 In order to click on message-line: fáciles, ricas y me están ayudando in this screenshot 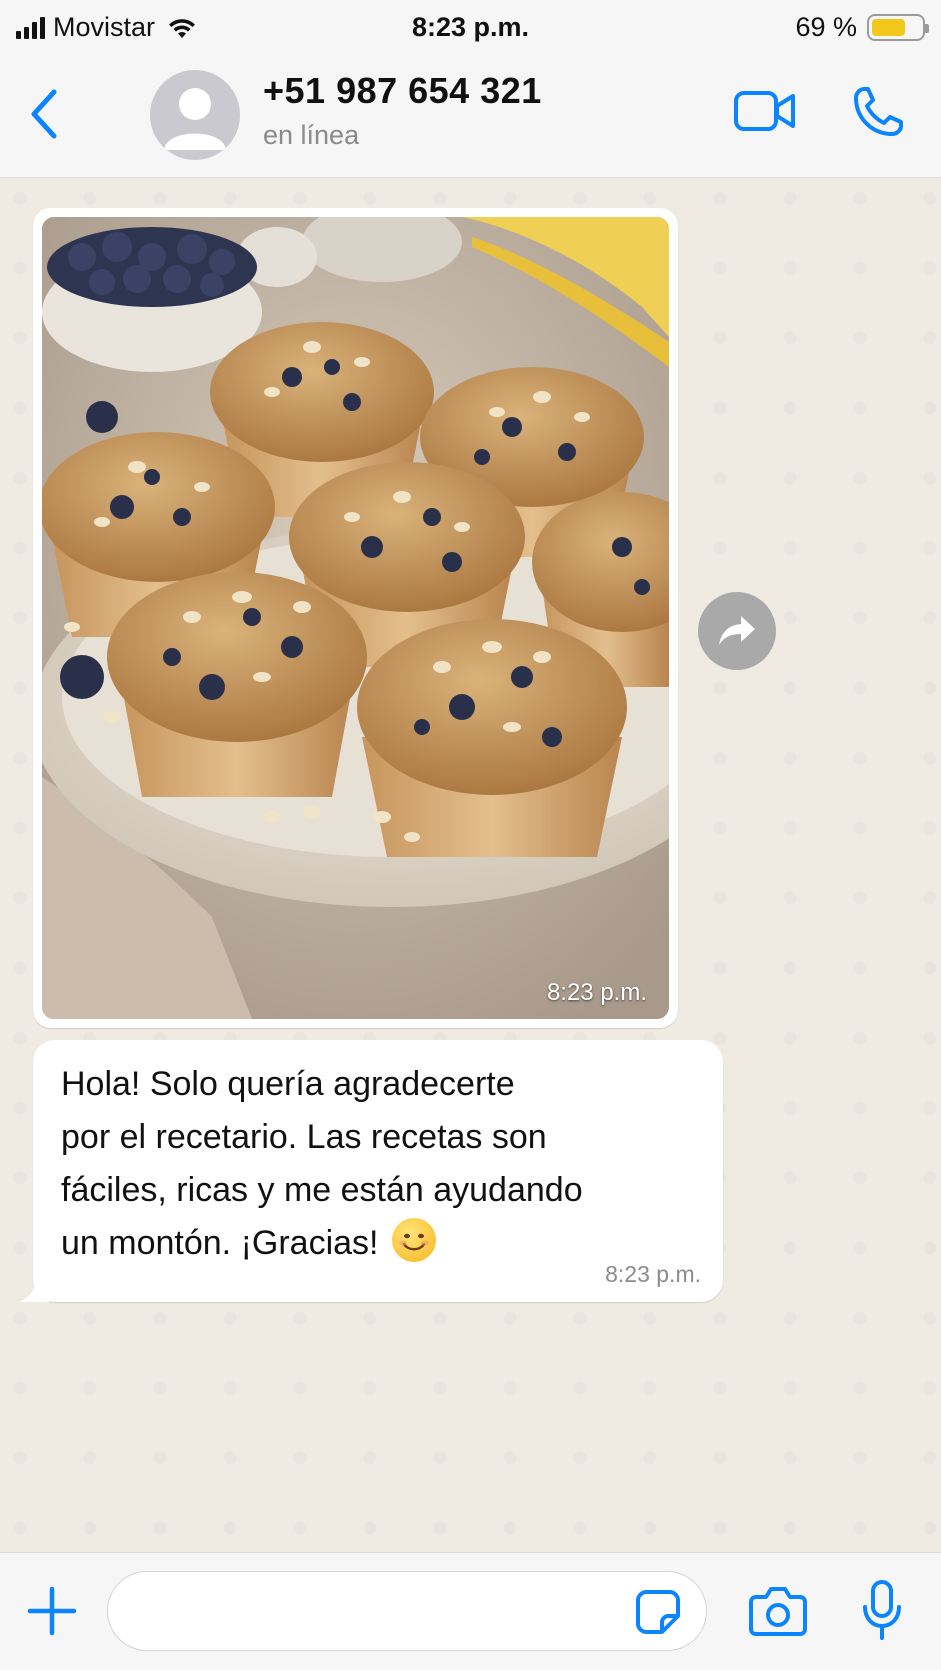, I will do `click(322, 1190)`.